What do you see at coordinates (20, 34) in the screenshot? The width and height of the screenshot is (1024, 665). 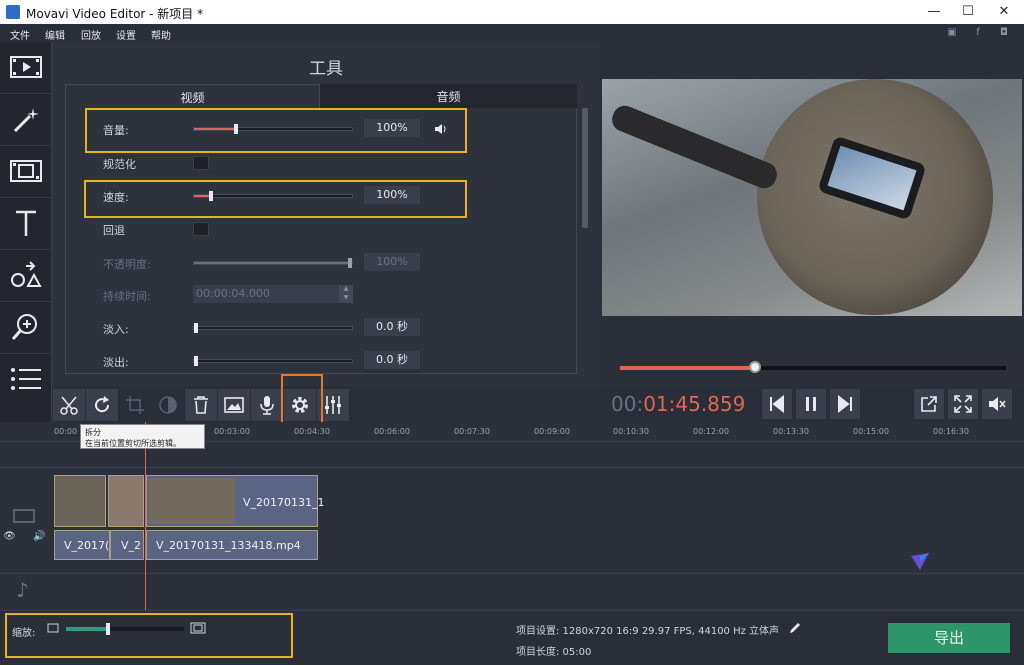 I see `menu-file: 文件` at bounding box center [20, 34].